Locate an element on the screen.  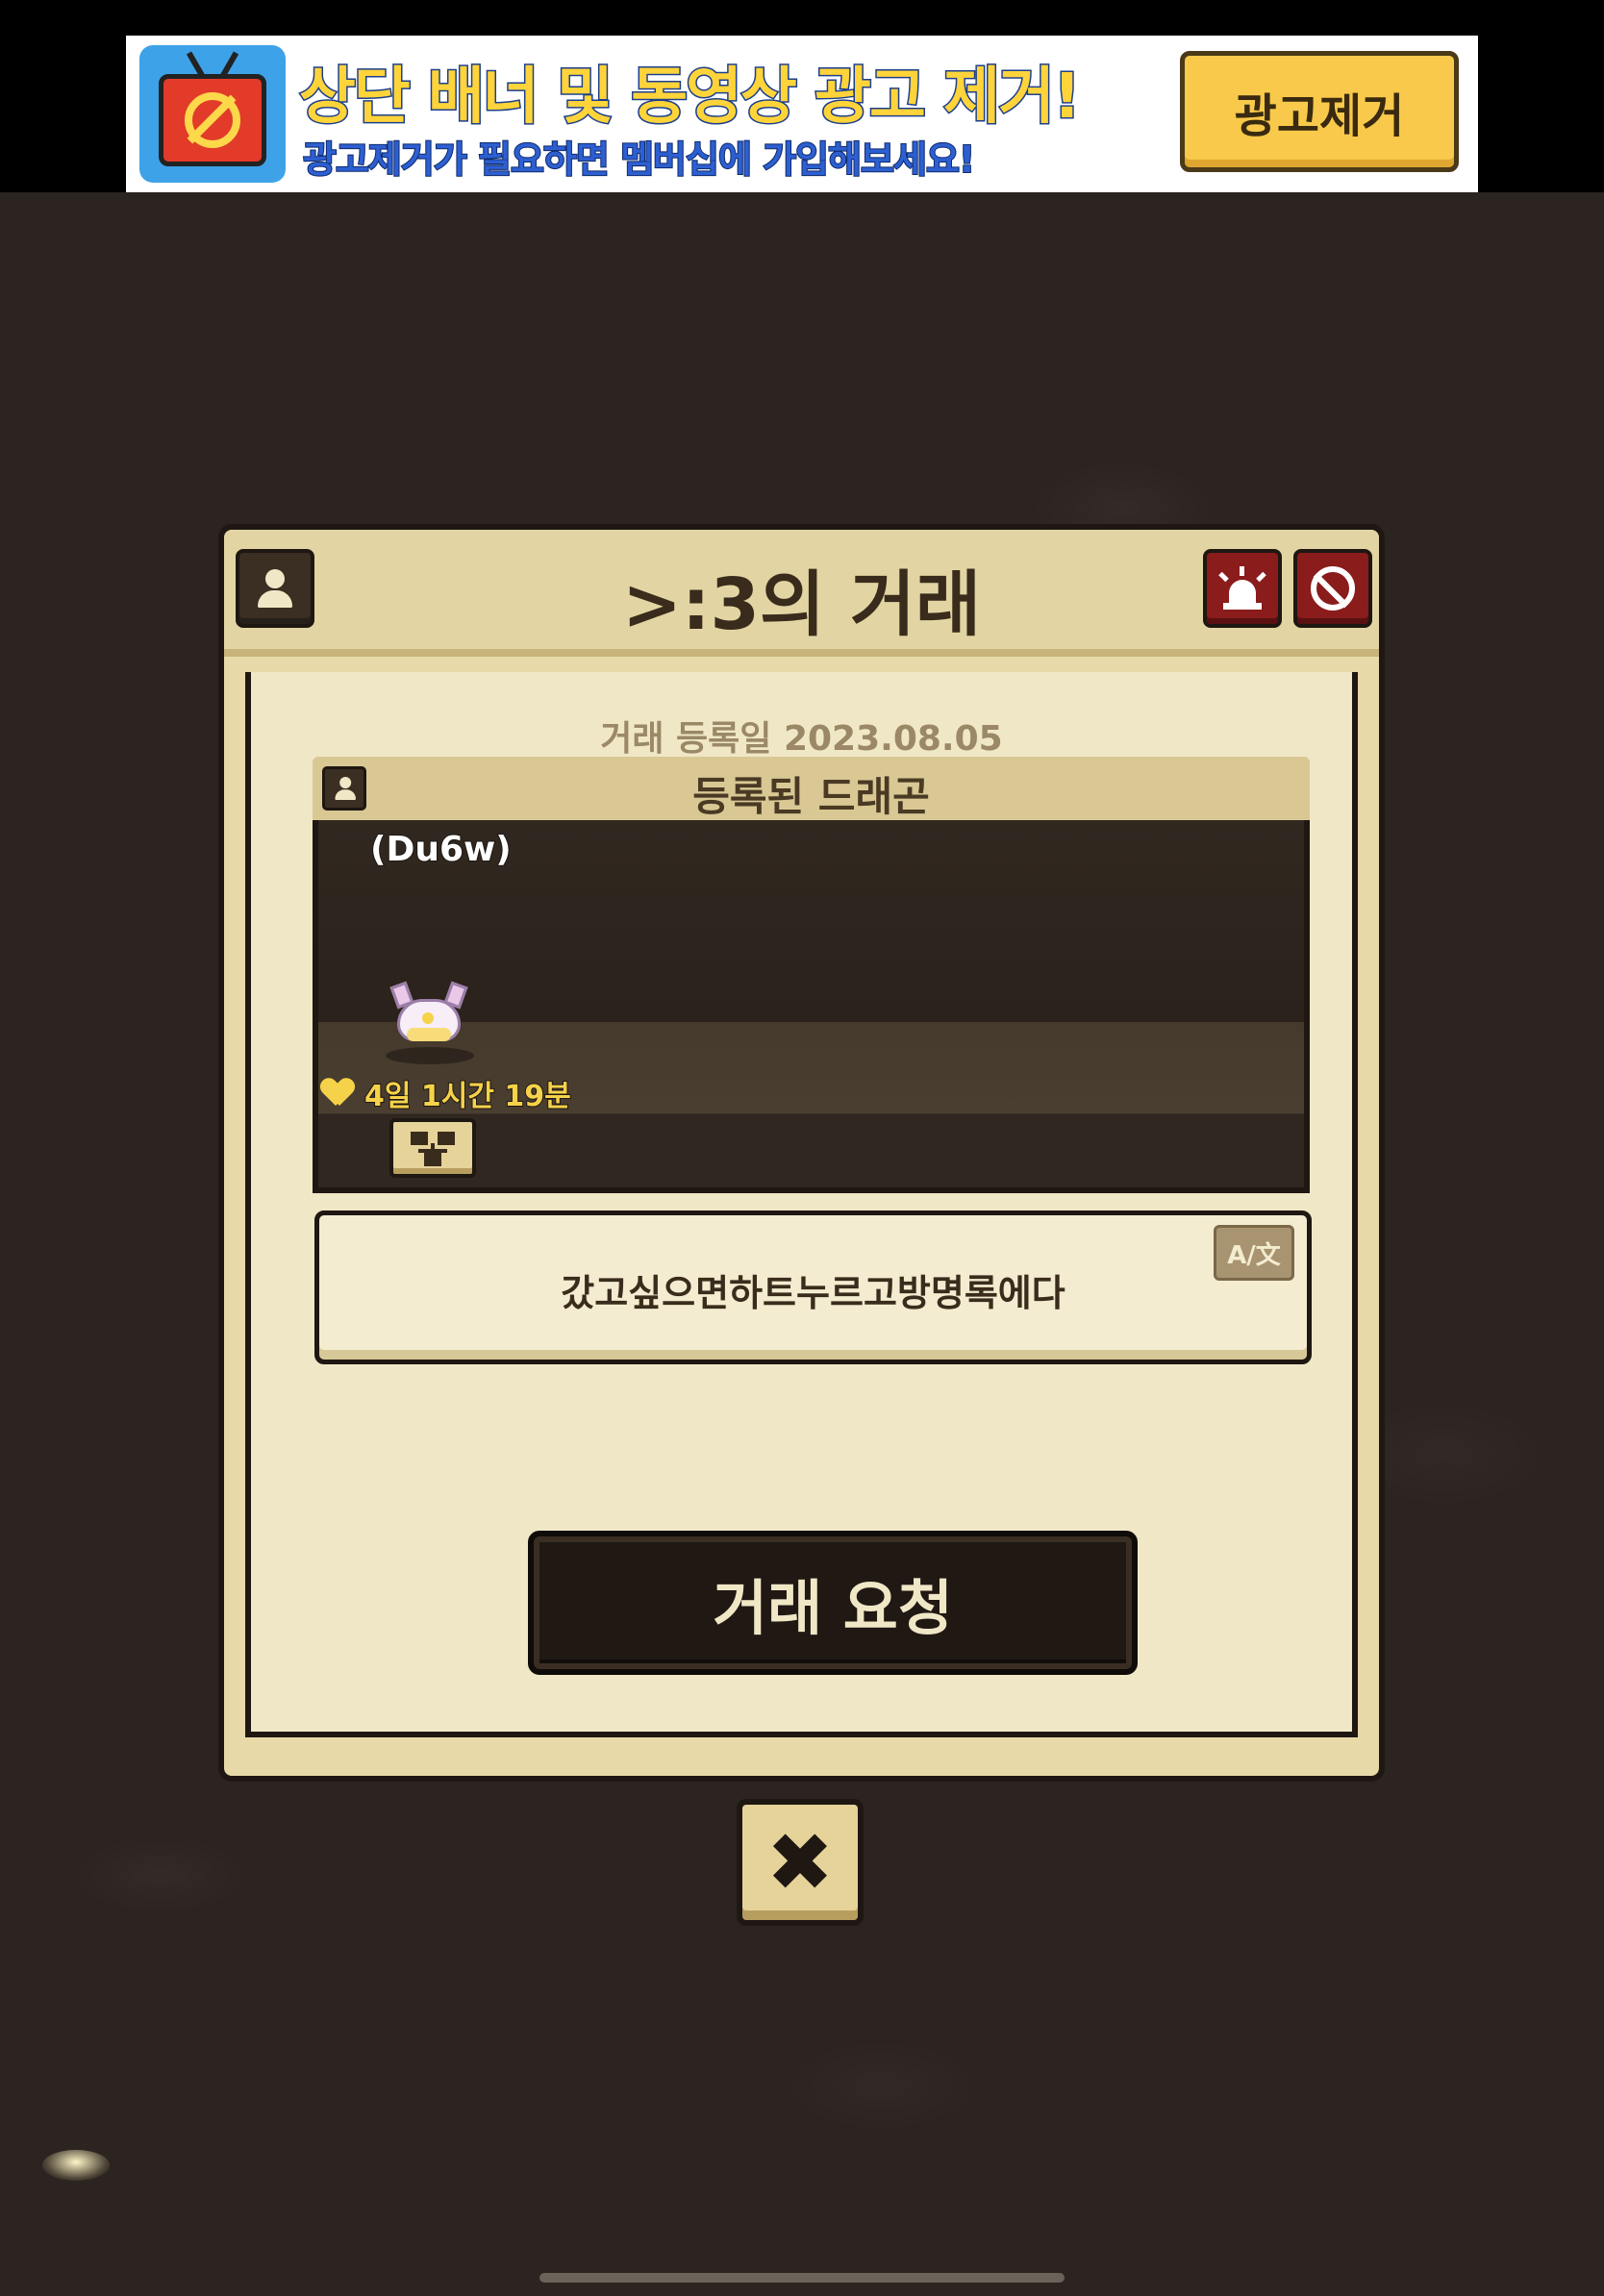
registered-dragon-header: 등록된 드래곤 is located at coordinates (811, 788).